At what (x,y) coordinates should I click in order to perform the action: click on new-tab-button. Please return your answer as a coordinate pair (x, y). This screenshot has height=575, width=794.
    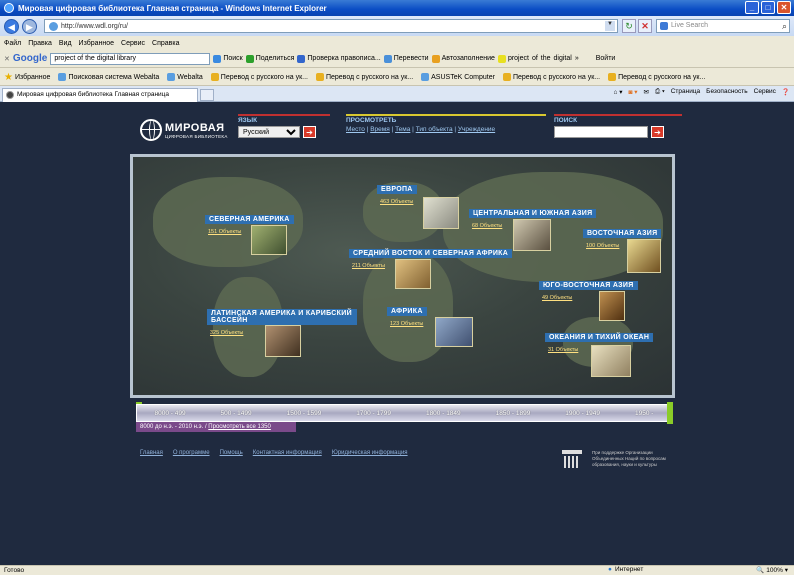
    Looking at the image, I should click on (207, 95).